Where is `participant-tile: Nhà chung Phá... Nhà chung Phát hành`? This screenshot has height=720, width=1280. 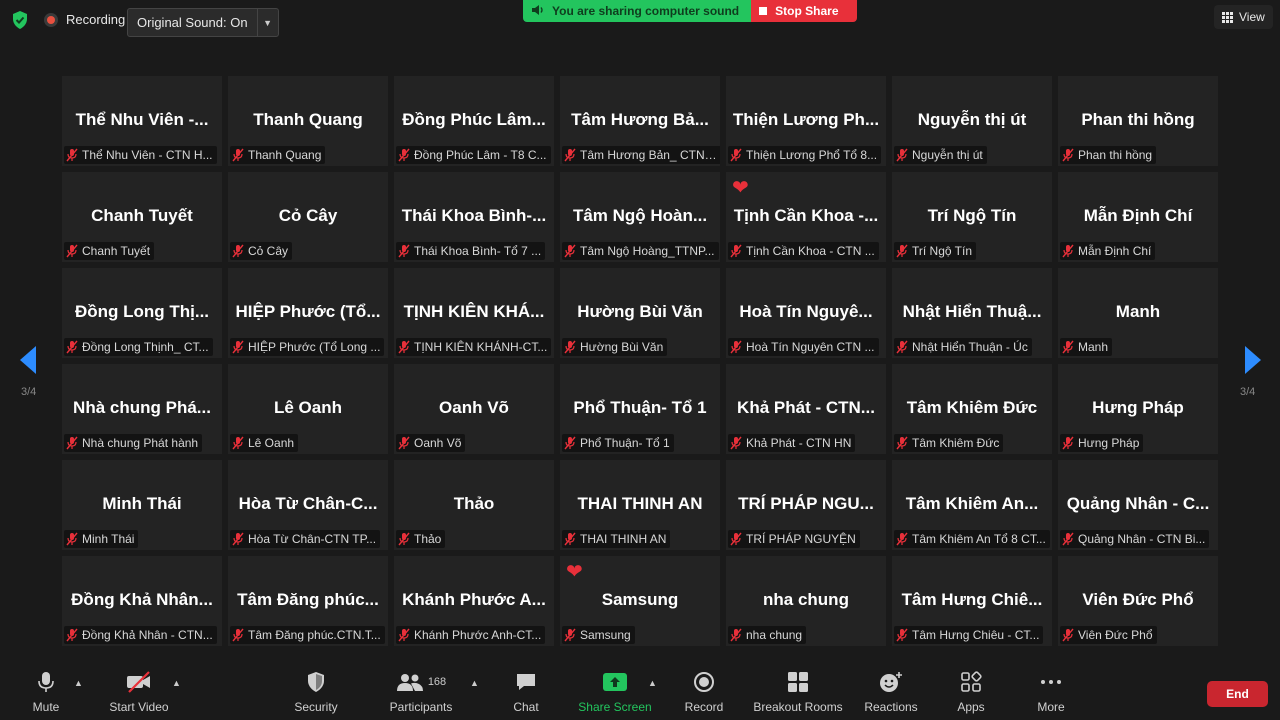 participant-tile: Nhà chung Phá... Nhà chung Phát hành is located at coordinates (142, 409).